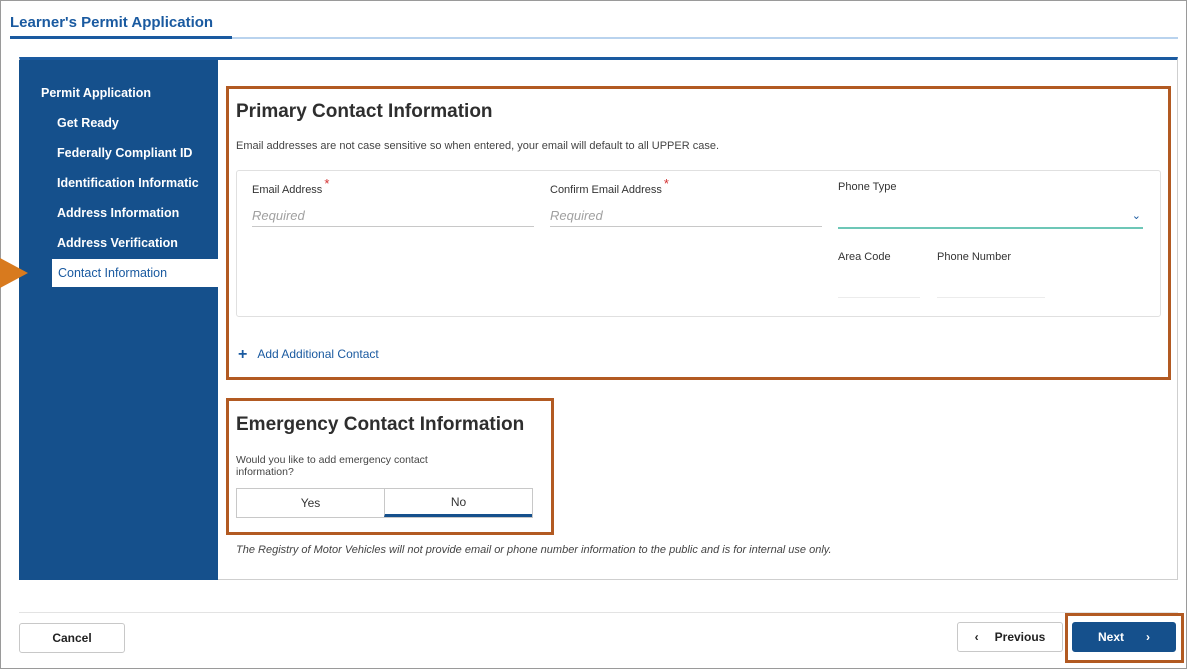 This screenshot has width=1187, height=669. I want to click on confirm-email-label: Confirm Email Address *, so click(609, 186).